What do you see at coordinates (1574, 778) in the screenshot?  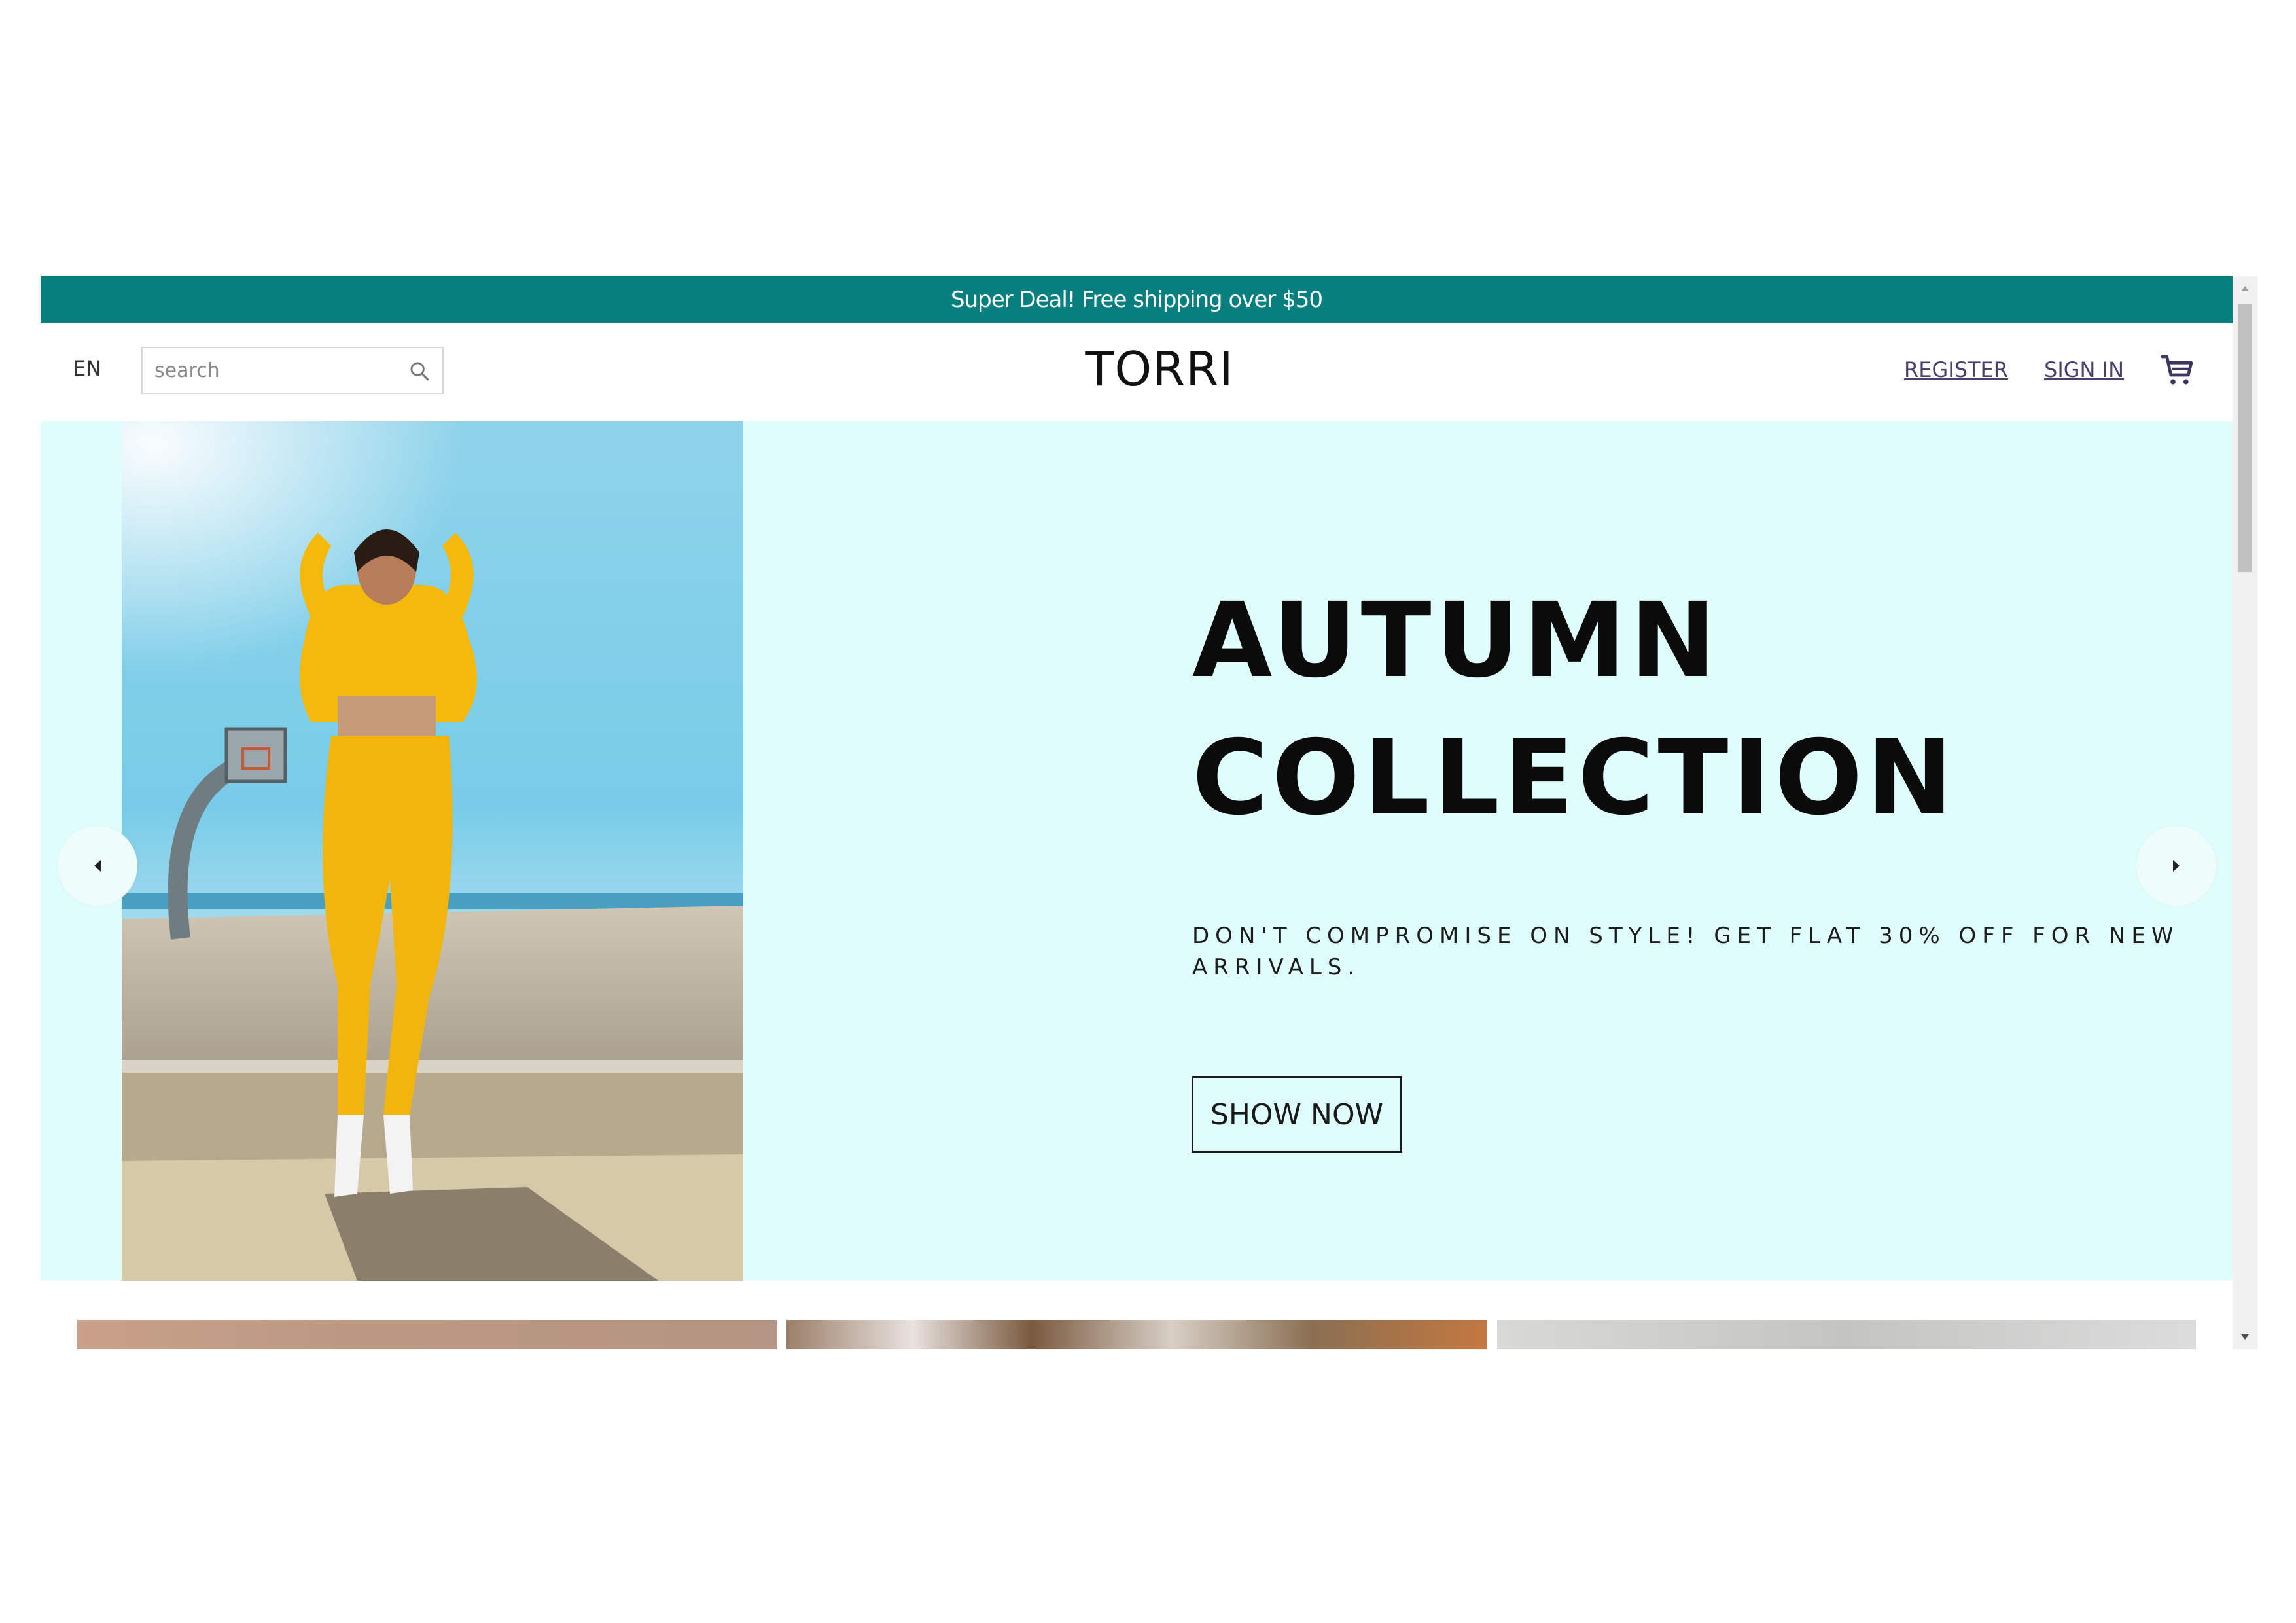 I see `hero-title-line2: COLLECTION` at bounding box center [1574, 778].